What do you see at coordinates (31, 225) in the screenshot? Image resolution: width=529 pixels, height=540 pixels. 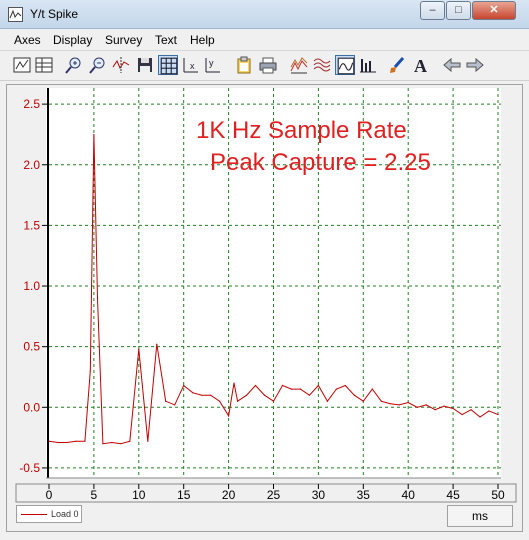 I see `y-tick-label: 1.5` at bounding box center [31, 225].